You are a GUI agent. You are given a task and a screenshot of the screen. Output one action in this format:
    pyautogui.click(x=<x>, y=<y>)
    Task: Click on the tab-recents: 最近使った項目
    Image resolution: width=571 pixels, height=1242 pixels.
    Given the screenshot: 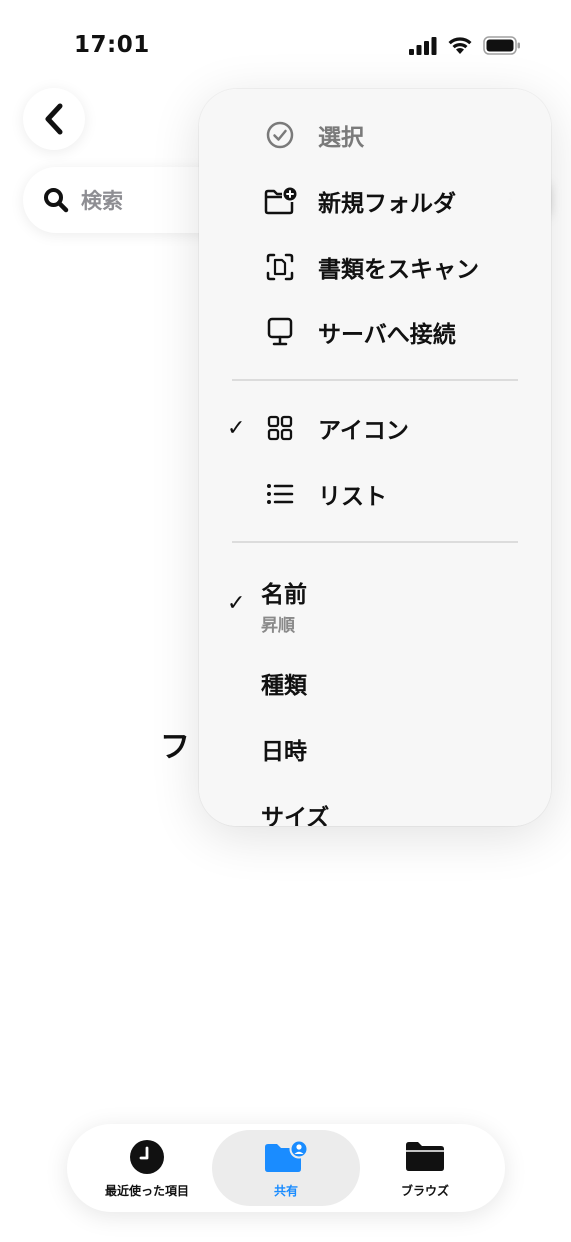 What is the action you would take?
    pyautogui.click(x=147, y=1168)
    